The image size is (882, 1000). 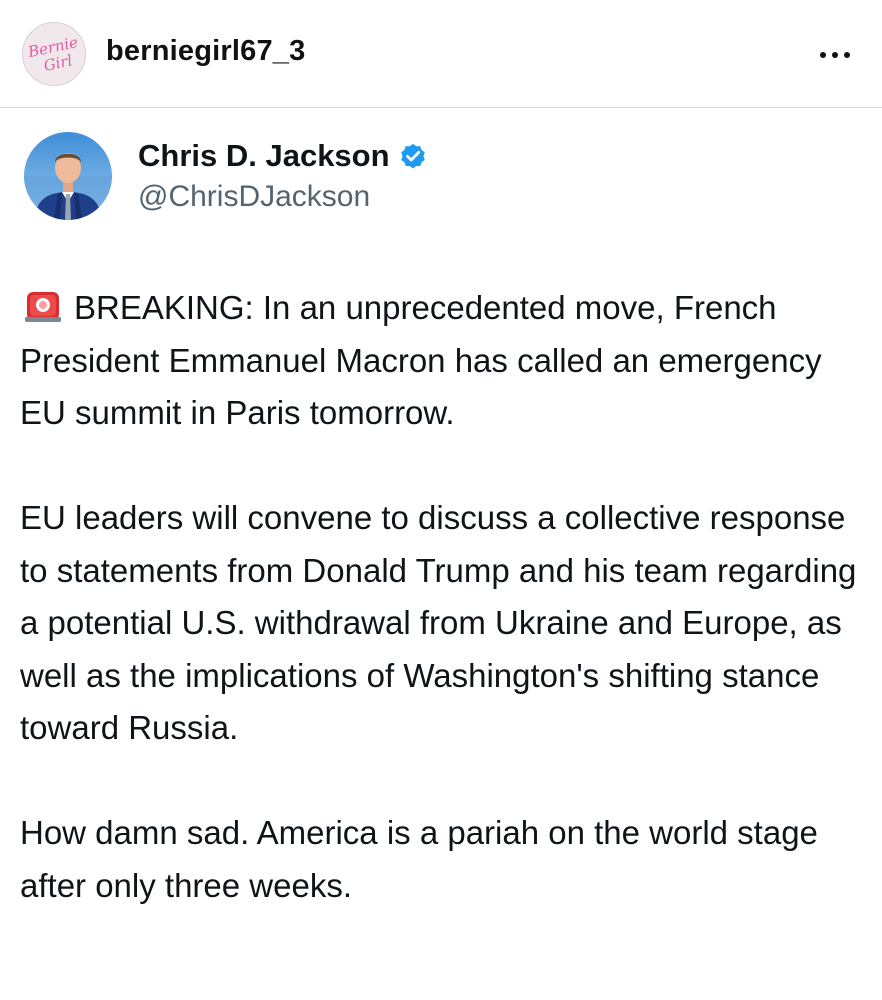 What do you see at coordinates (413, 156) in the screenshot?
I see `verified-badge-icon` at bounding box center [413, 156].